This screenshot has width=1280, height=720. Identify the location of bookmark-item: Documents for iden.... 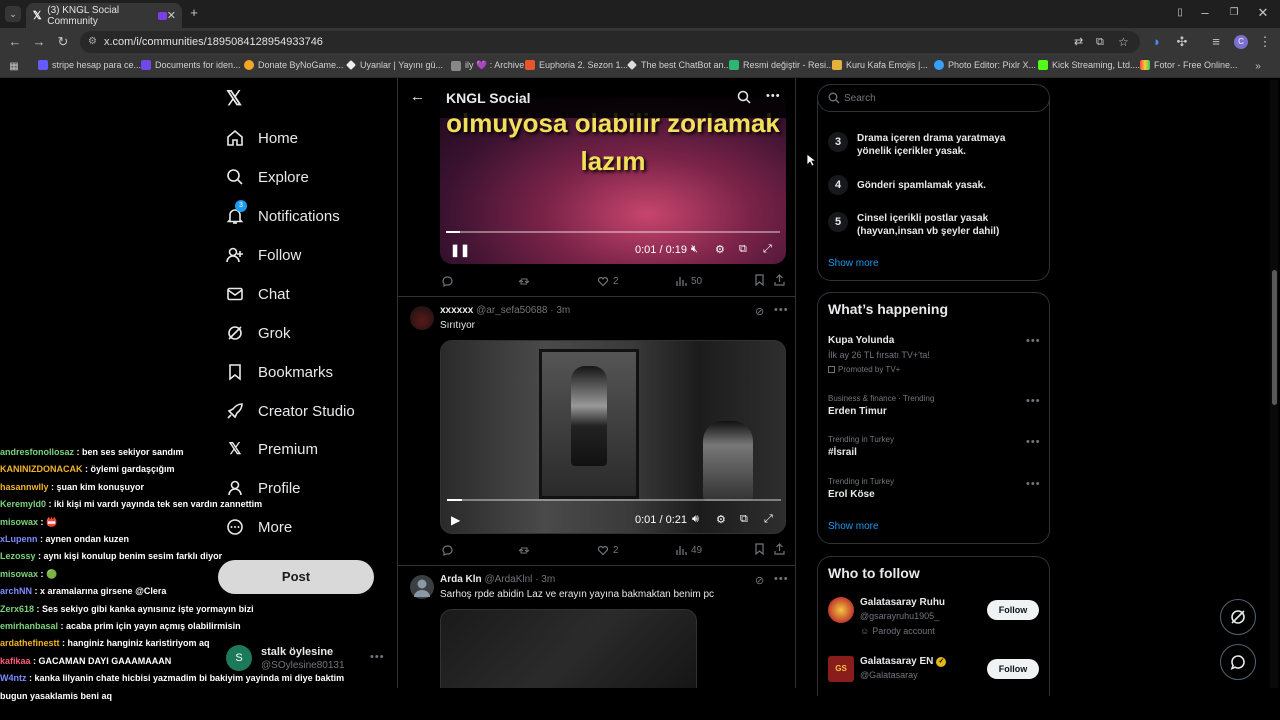
(191, 65).